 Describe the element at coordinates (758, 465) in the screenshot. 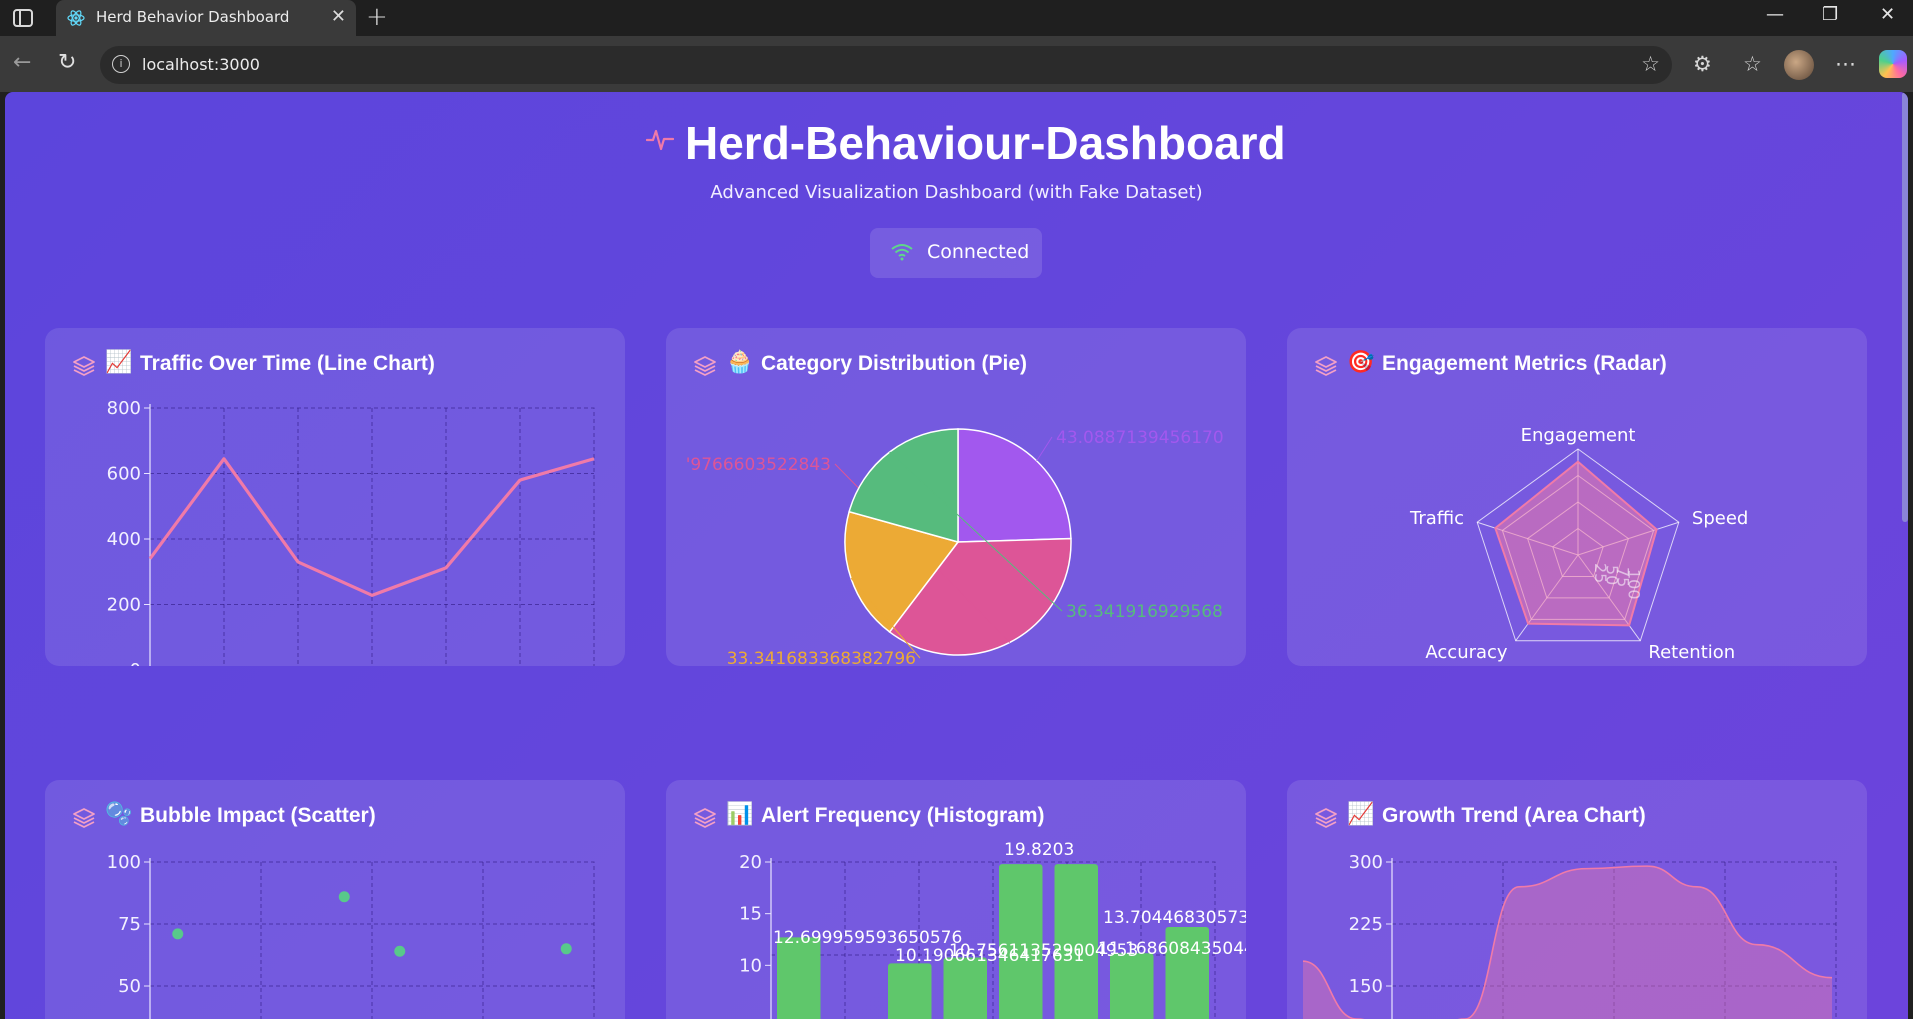

I see `pie-data-label: '9766603522843` at that location.